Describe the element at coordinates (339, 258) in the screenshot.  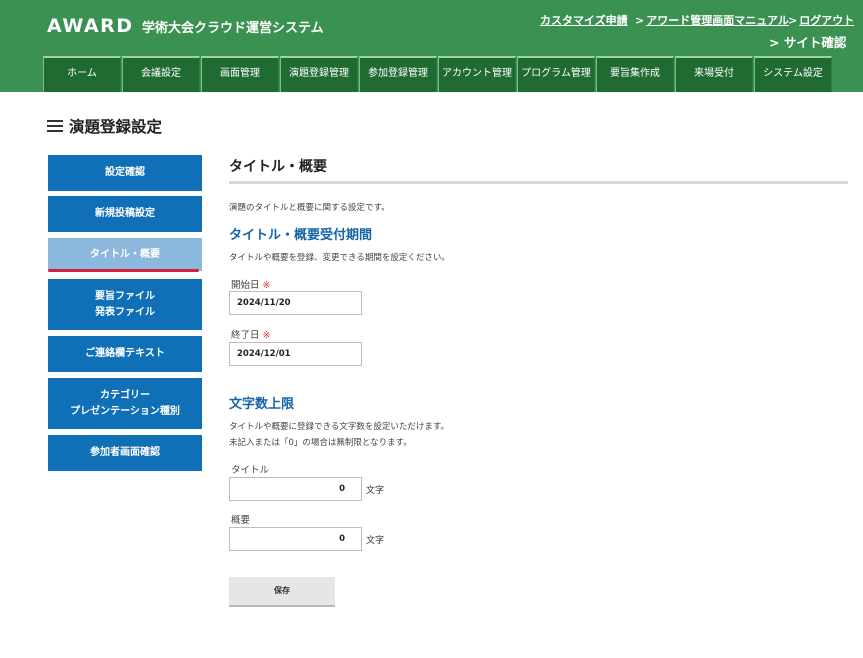
I see `period-description: タイトルや概要を登録、変更できる期間を設定ください。` at that location.